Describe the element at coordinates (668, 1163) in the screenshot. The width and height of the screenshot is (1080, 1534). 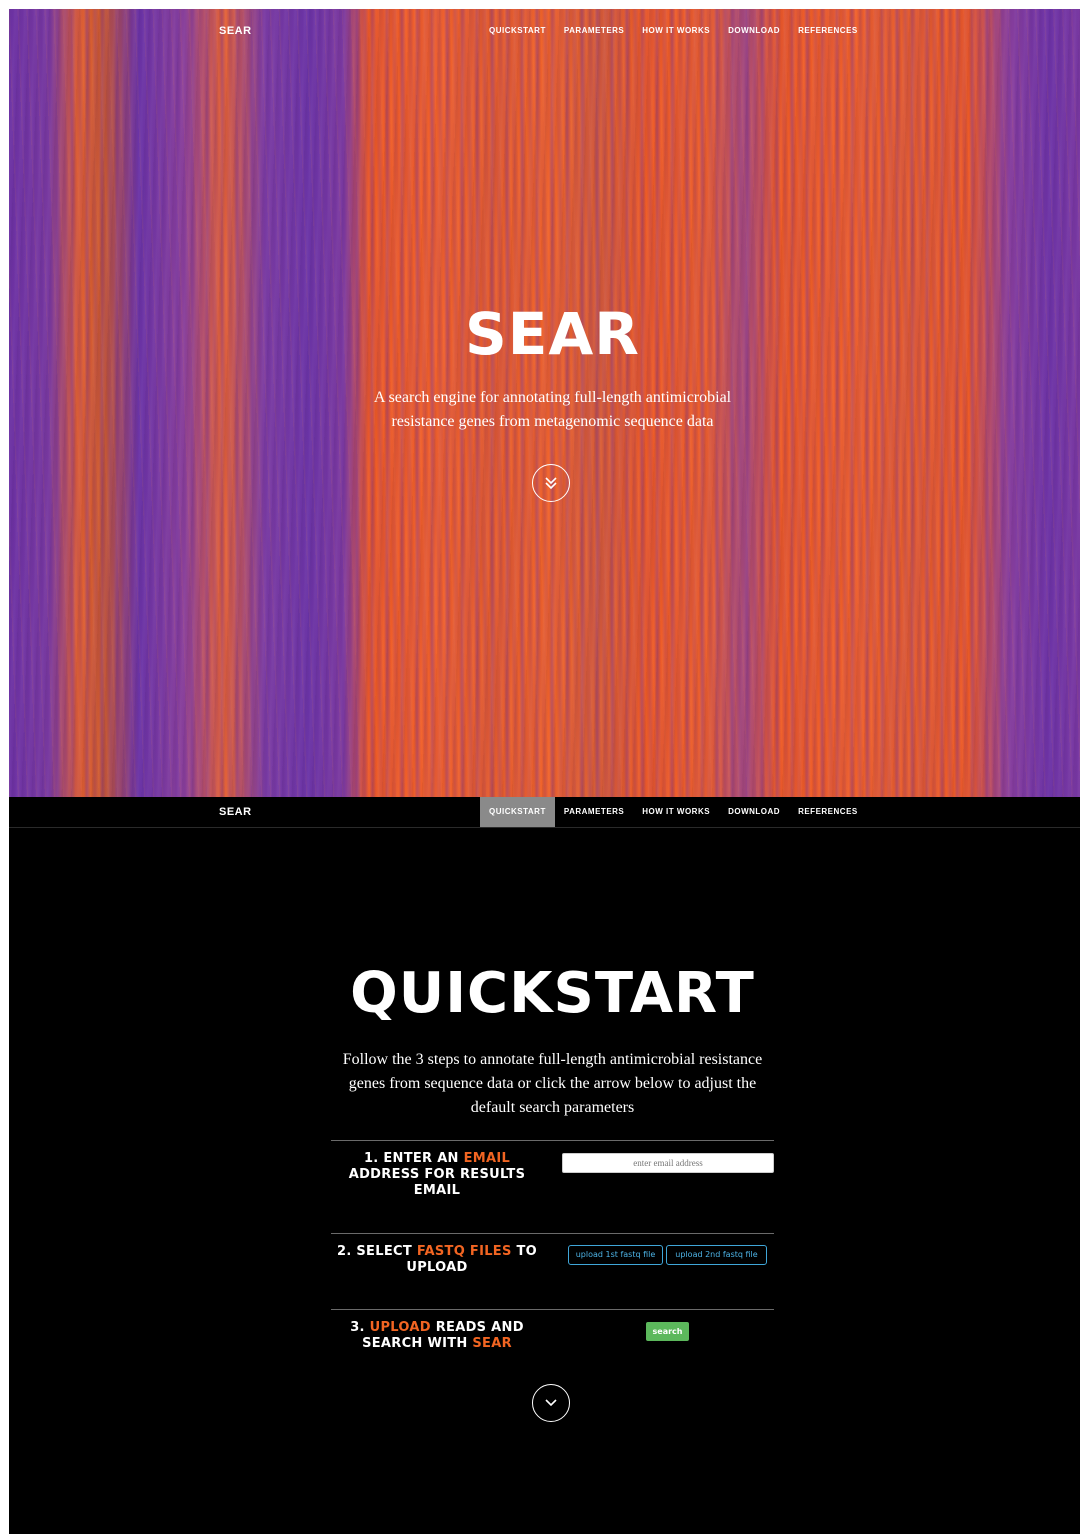
I see `email-input` at that location.